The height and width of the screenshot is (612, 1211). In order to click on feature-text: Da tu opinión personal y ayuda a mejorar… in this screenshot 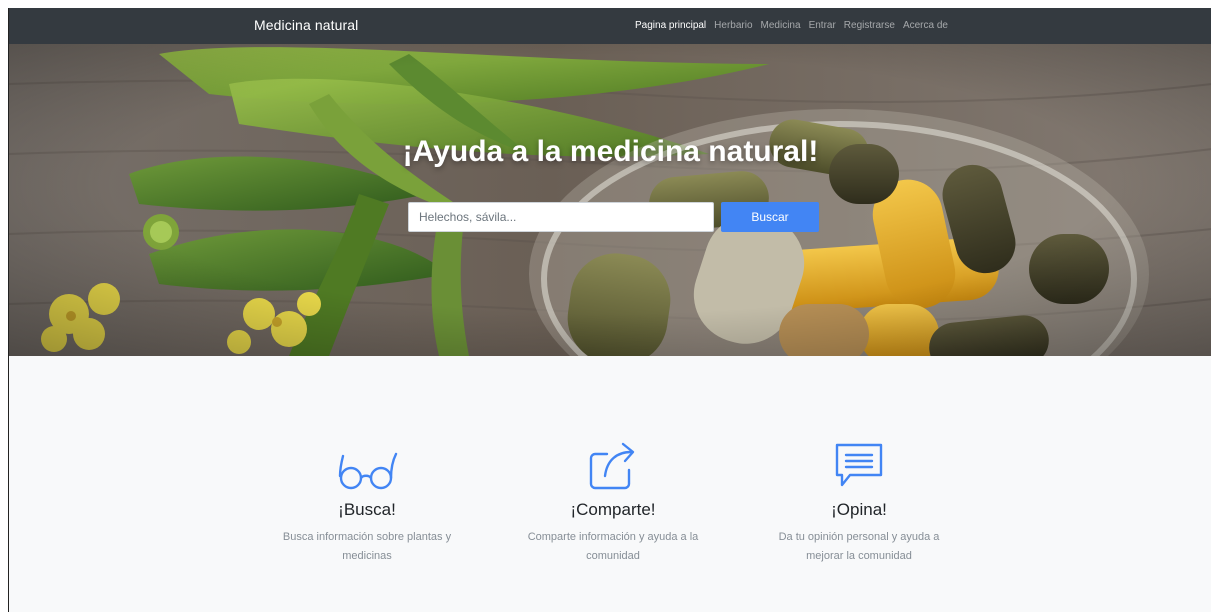, I will do `click(859, 546)`.